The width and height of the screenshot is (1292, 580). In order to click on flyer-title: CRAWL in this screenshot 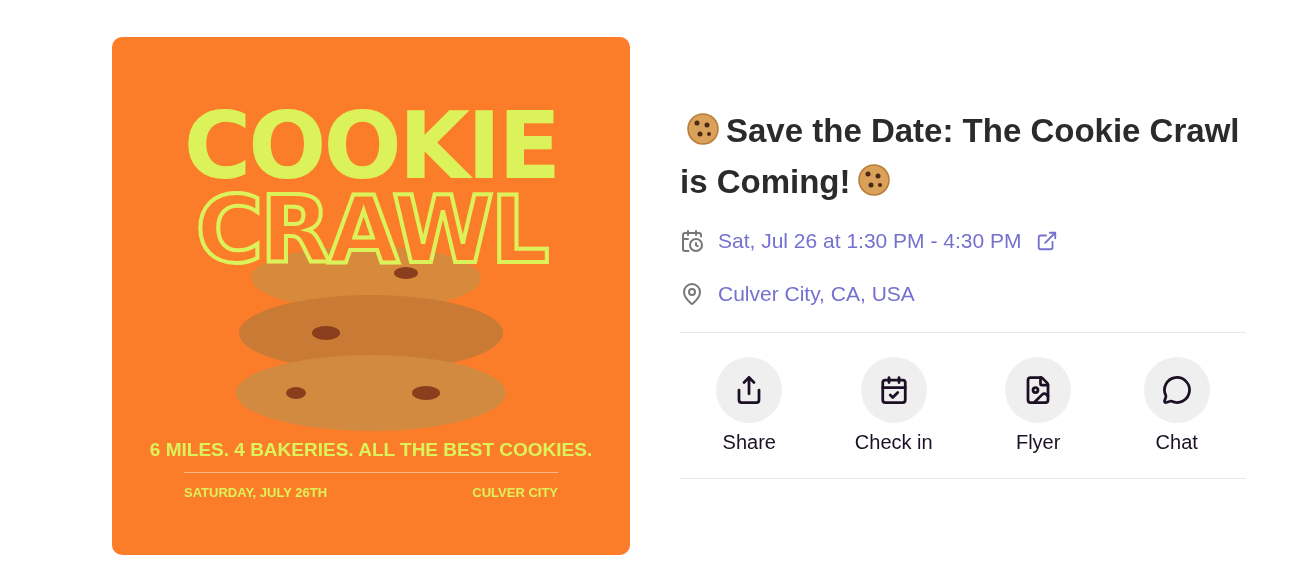, I will do `click(371, 231)`.